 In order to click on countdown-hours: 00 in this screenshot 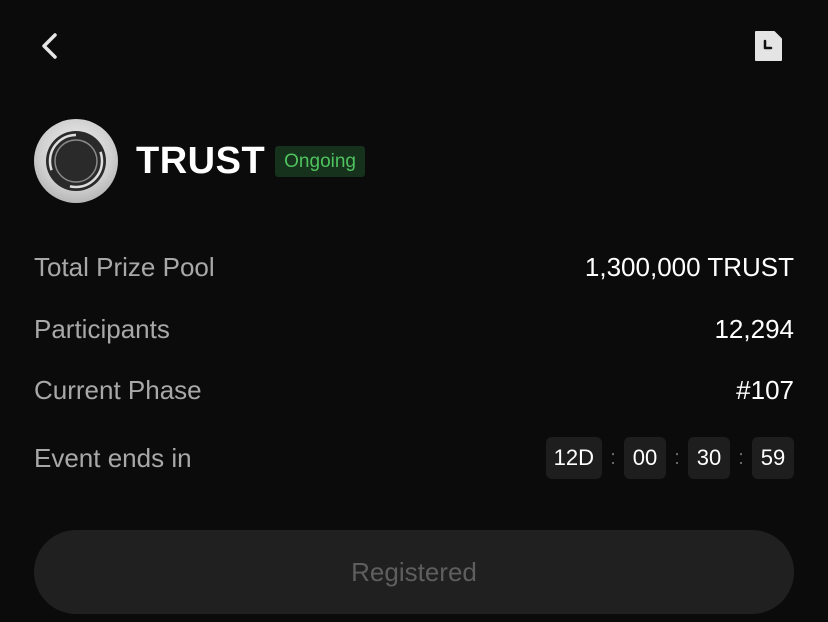, I will do `click(645, 458)`.